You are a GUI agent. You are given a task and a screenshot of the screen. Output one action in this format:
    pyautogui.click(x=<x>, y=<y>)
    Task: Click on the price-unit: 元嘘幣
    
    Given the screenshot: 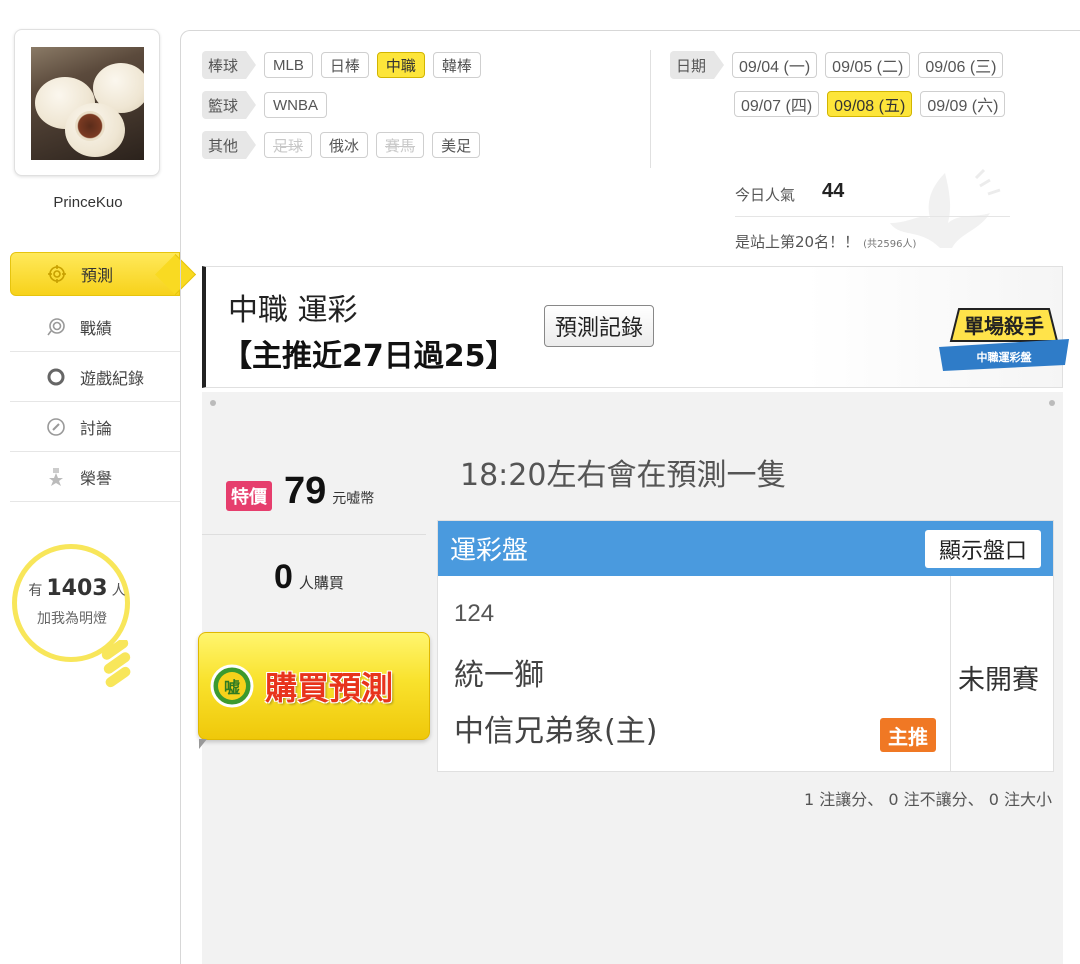 What is the action you would take?
    pyautogui.click(x=353, y=499)
    